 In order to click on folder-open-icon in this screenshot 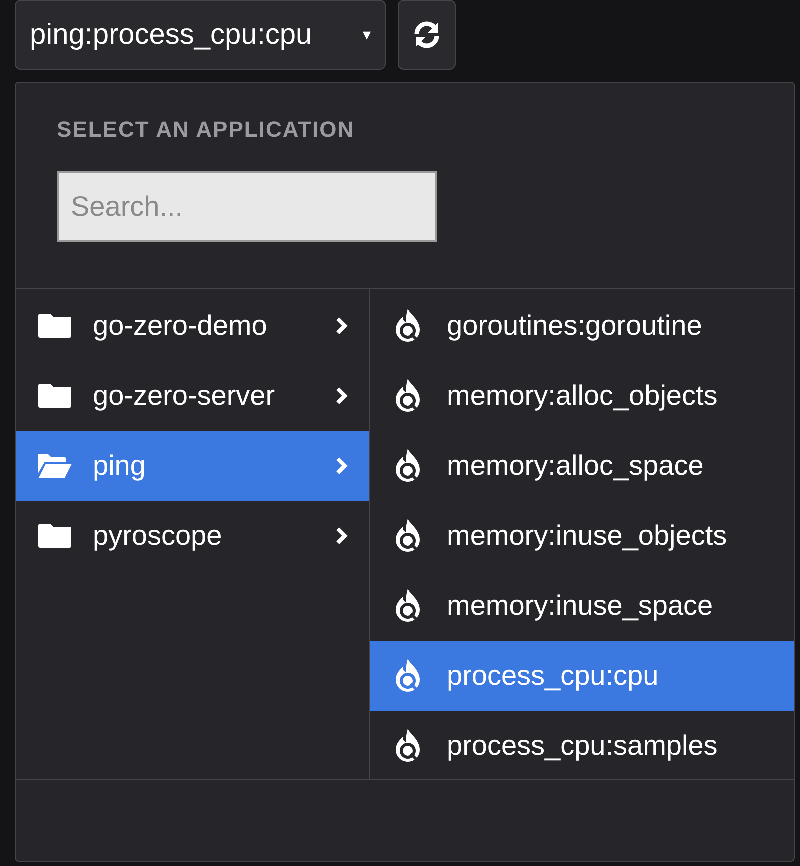, I will do `click(55, 466)`.